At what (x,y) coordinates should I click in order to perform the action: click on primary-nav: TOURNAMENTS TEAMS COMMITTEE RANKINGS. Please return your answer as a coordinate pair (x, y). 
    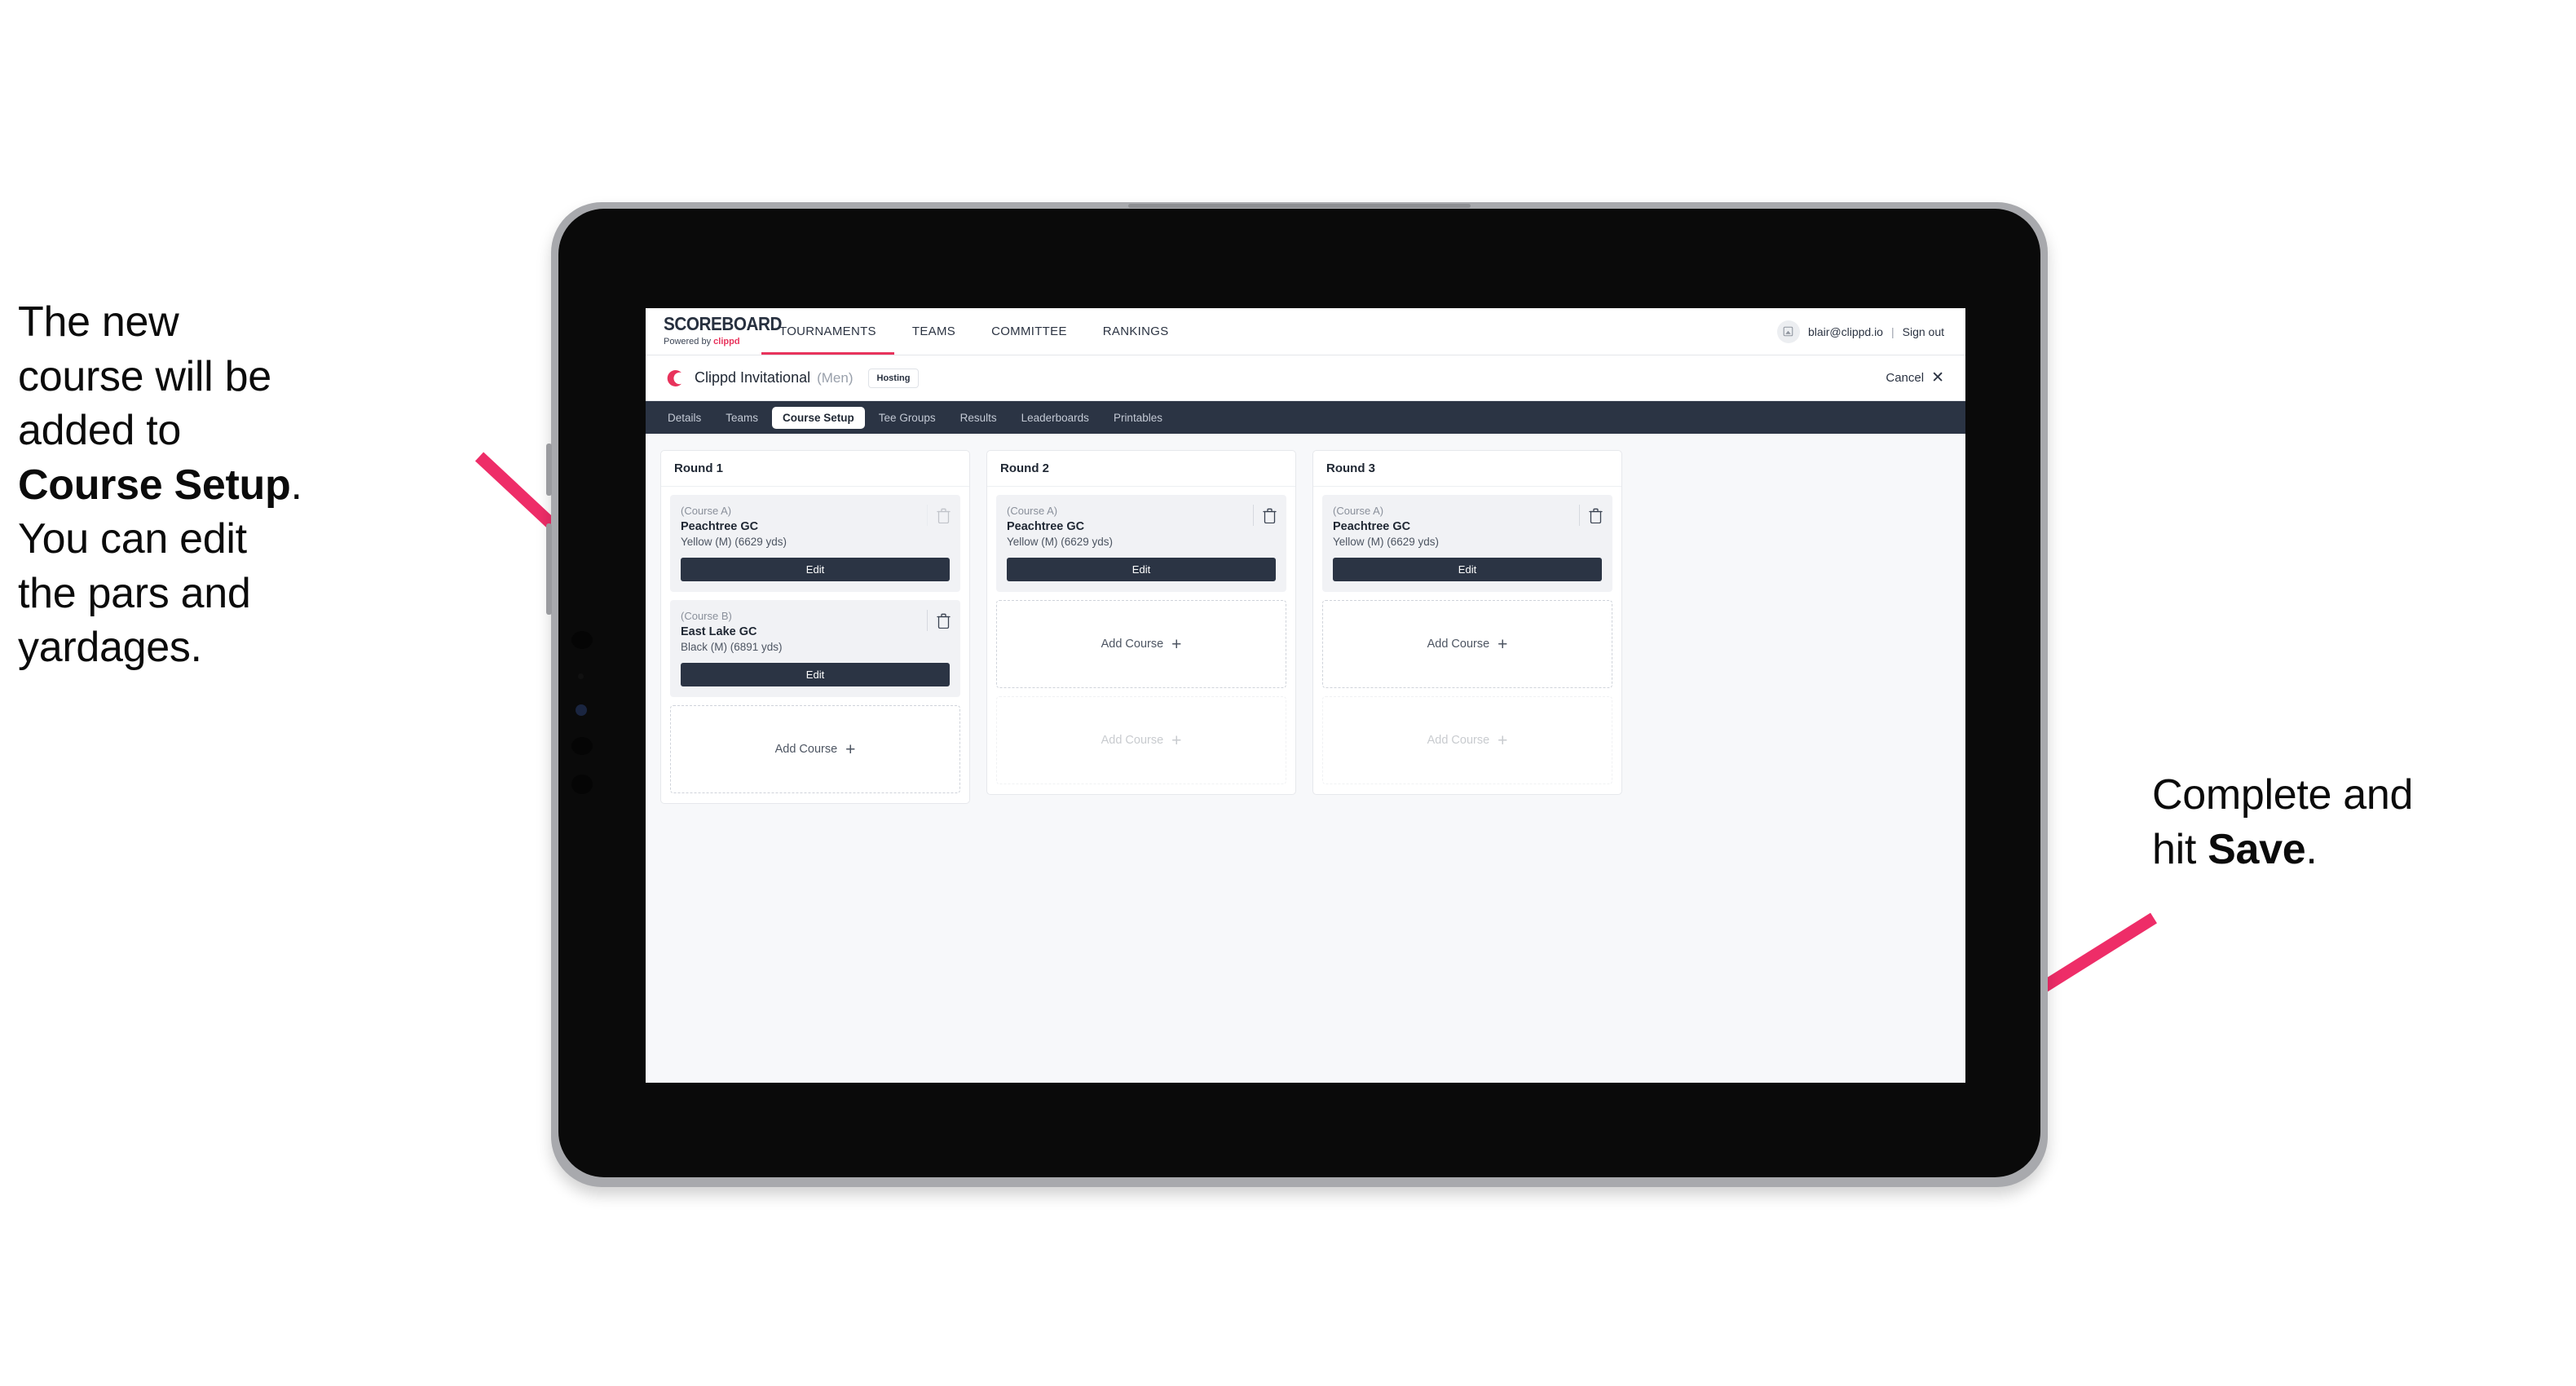
    Looking at the image, I should click on (974, 331).